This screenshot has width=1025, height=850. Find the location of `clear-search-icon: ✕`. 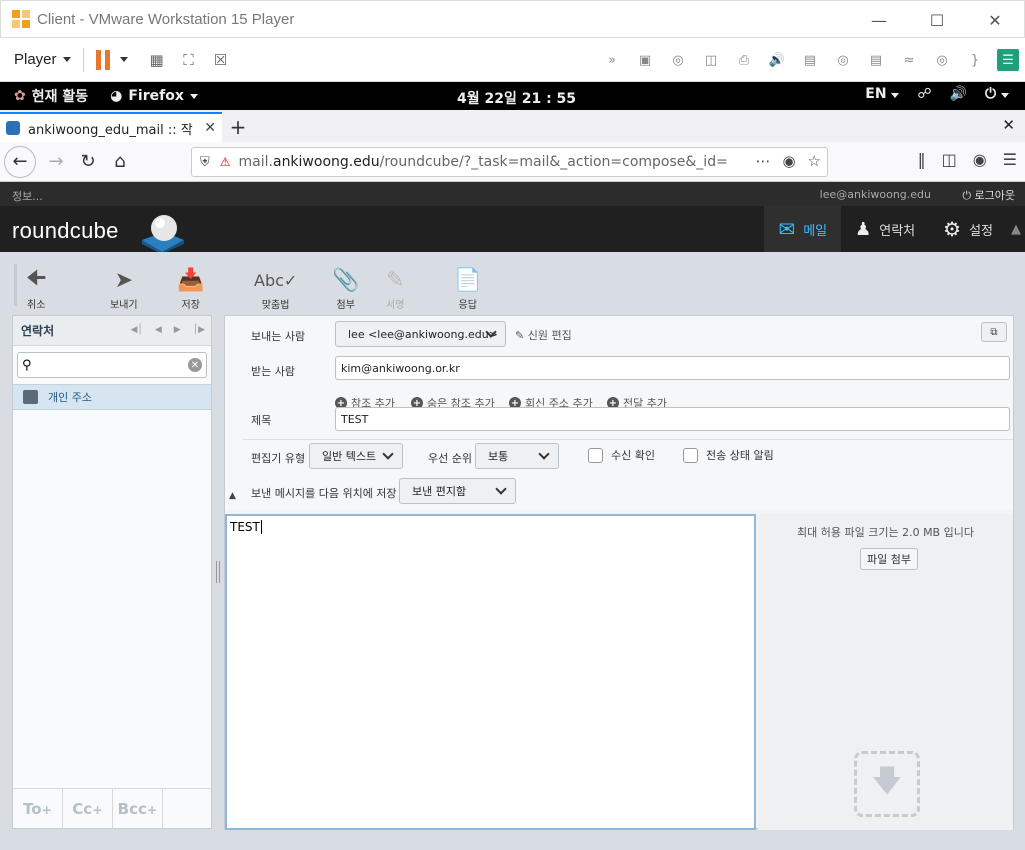

clear-search-icon: ✕ is located at coordinates (195, 365).